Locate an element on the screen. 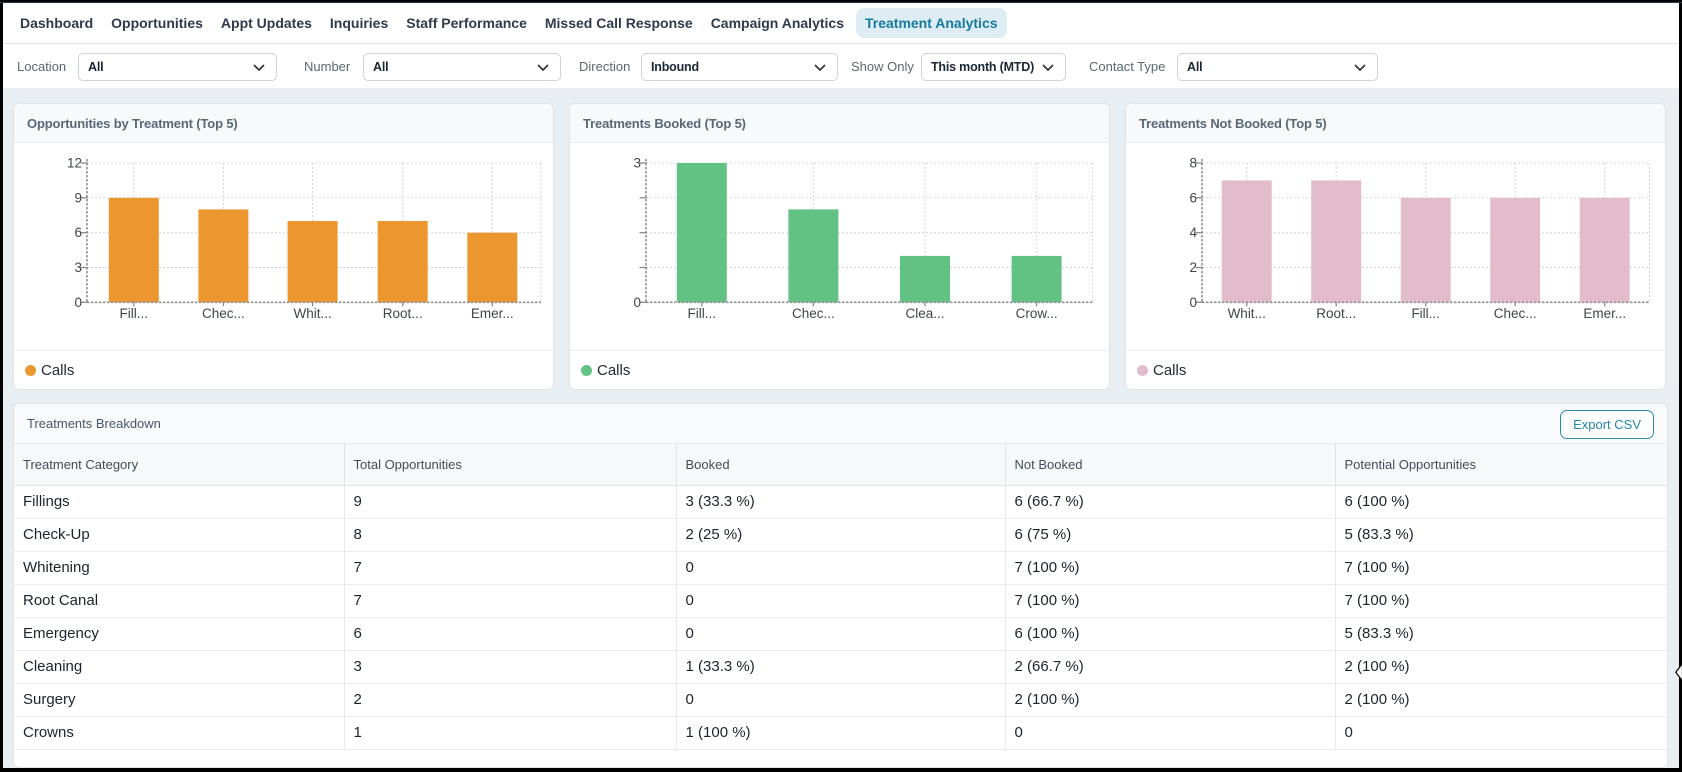 The image size is (1682, 772). svg-text: 9 is located at coordinates (78, 197).